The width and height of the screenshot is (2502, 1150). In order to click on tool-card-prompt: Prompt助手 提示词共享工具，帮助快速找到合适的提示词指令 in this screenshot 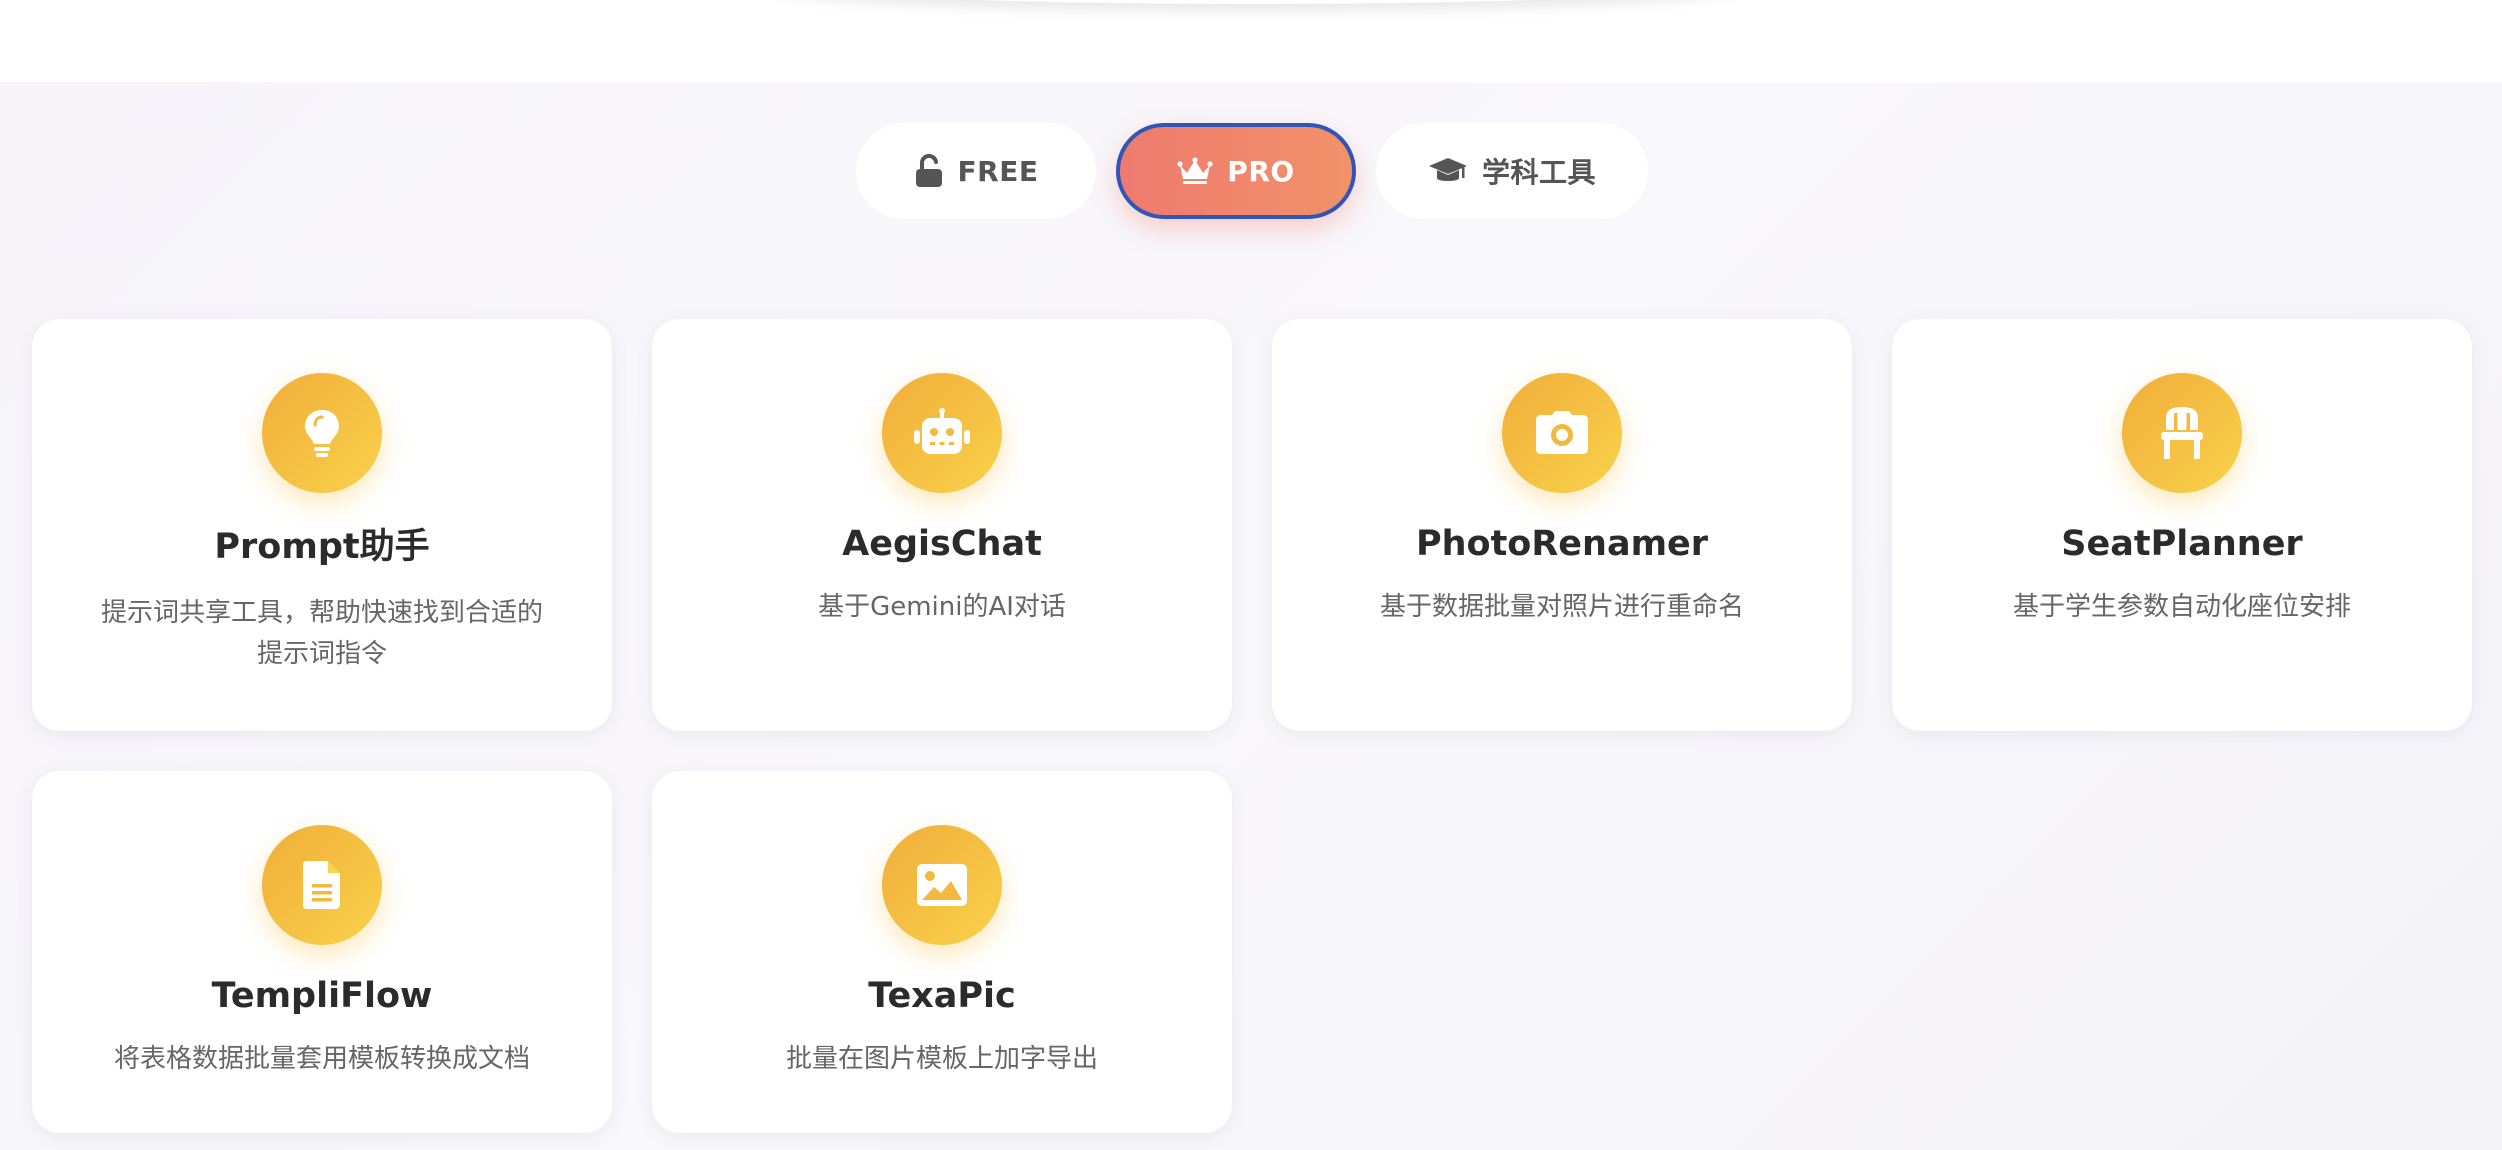, I will do `click(322, 525)`.